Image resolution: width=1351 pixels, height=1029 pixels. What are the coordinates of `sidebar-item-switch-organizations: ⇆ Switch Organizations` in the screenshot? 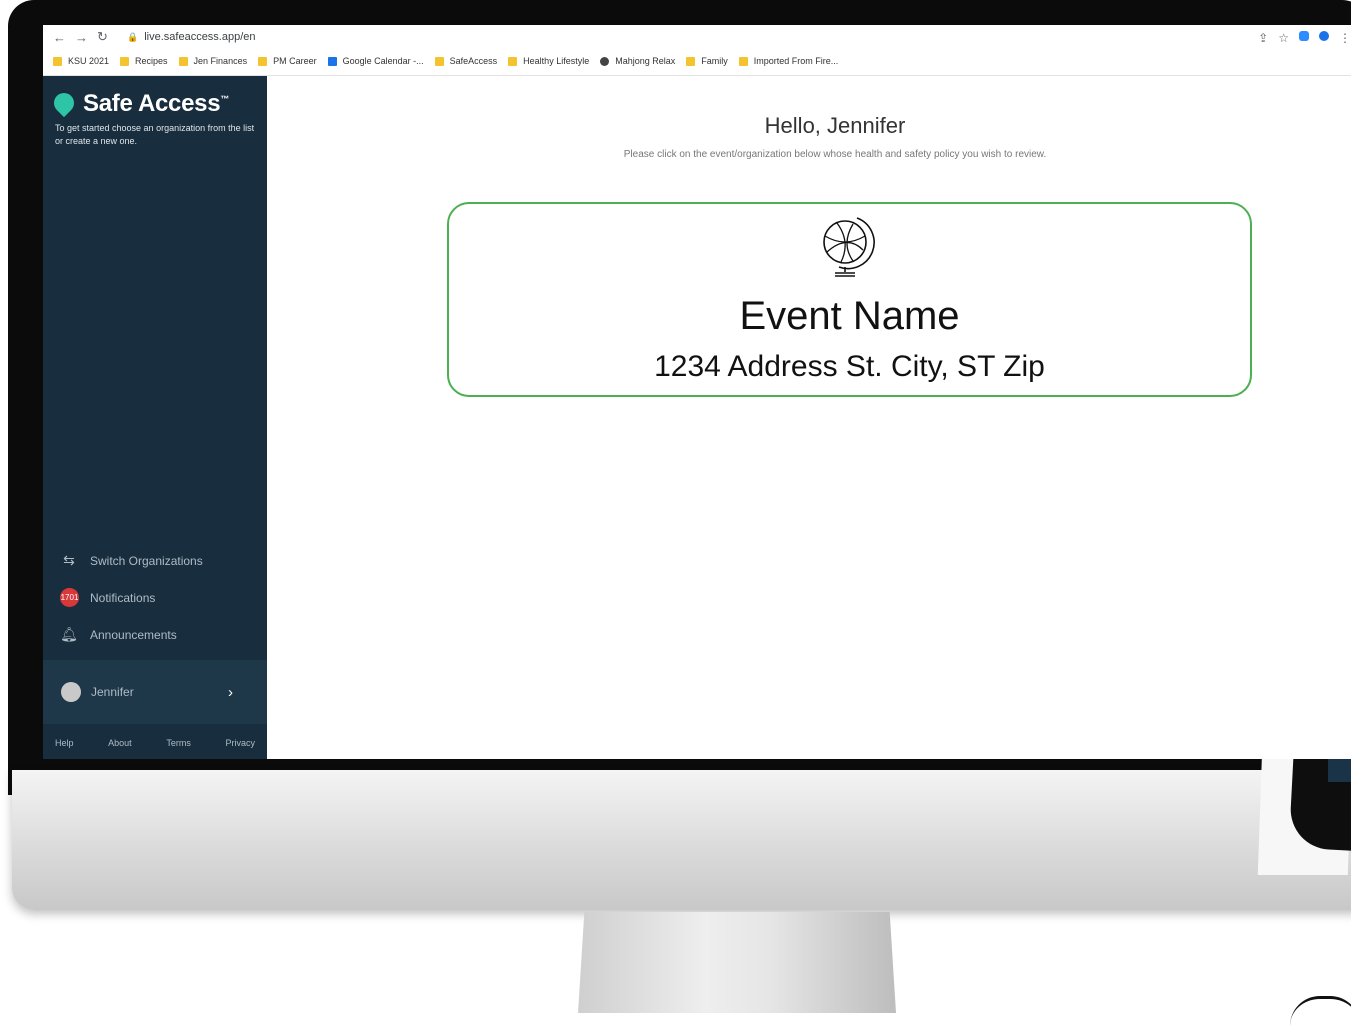 It's located at (155, 560).